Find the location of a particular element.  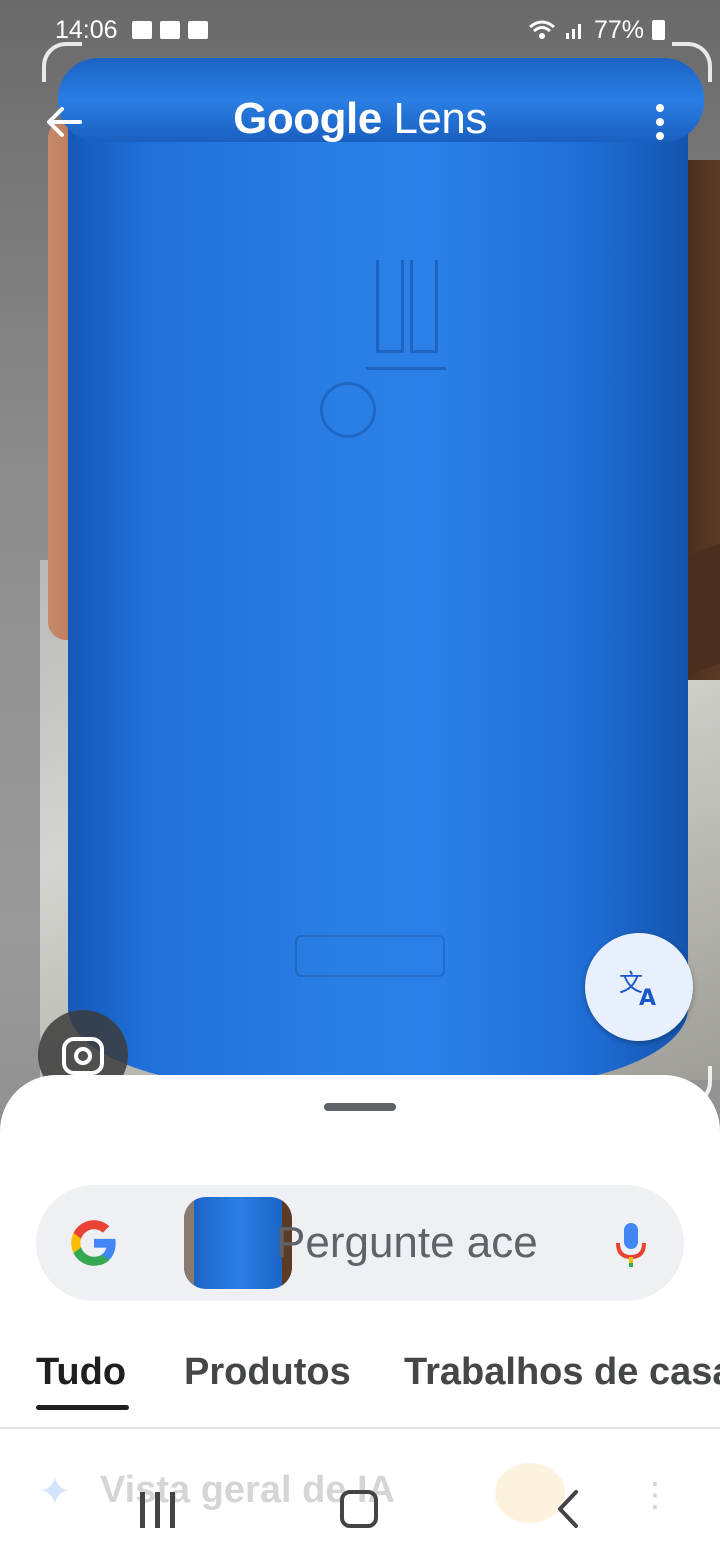

search-bar is located at coordinates (360, 1243).